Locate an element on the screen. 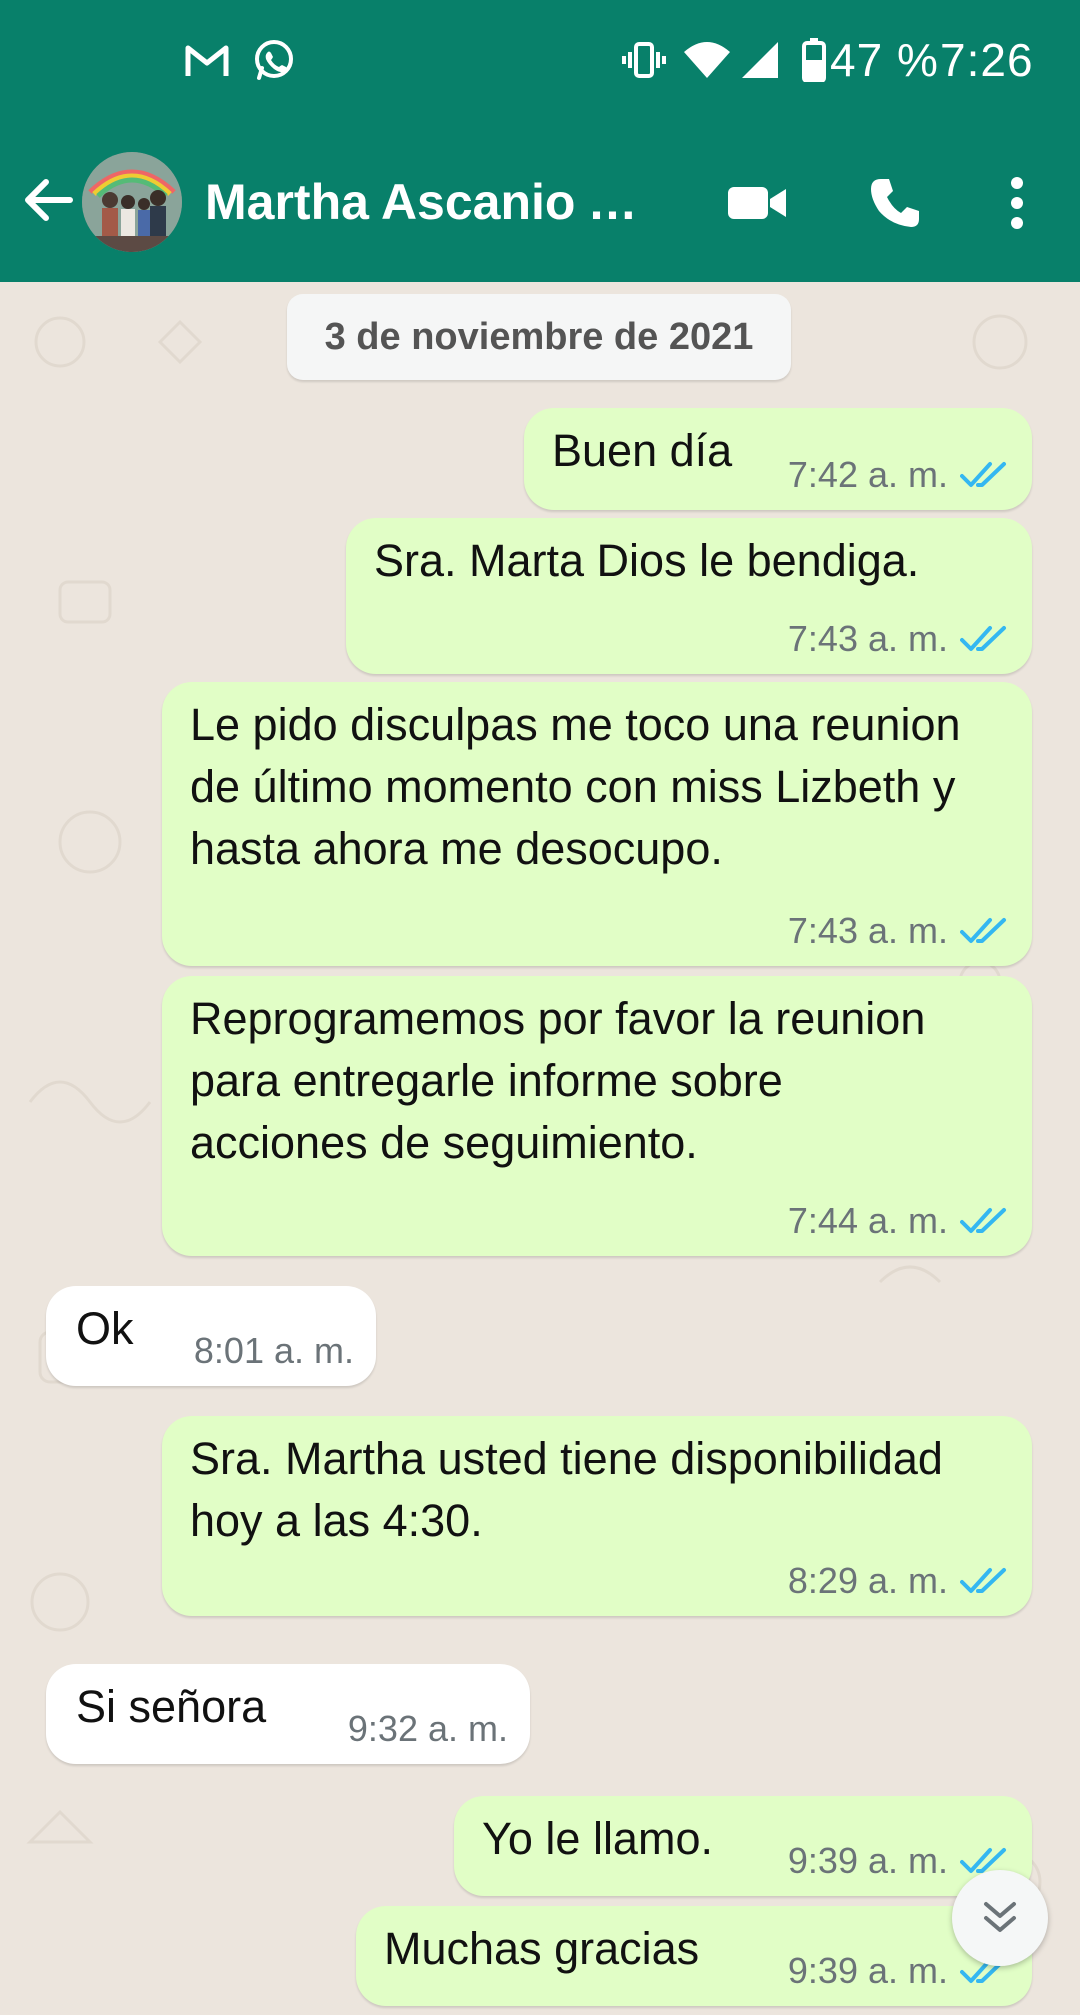 The image size is (1080, 2015). outgoing-message: Buen día 7:42 a. m. is located at coordinates (778, 459).